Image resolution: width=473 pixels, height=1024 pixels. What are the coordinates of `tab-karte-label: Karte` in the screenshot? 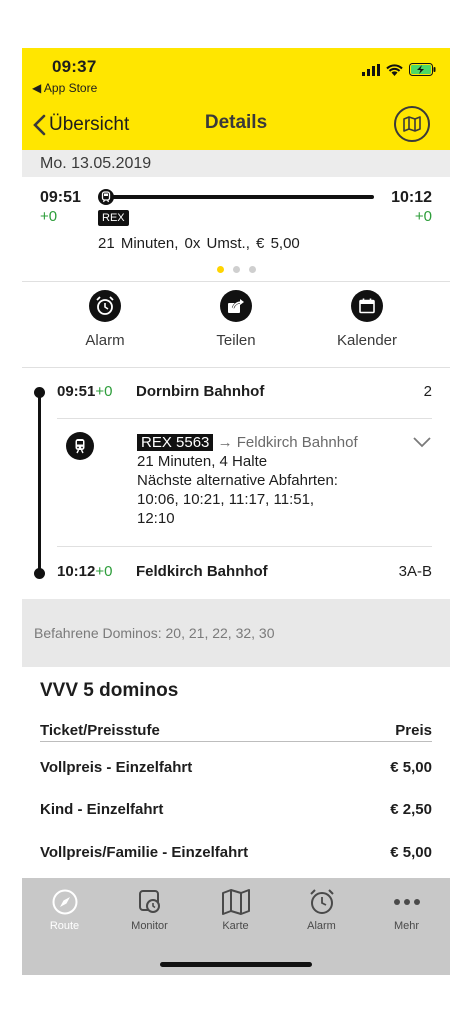 It's located at (235, 926).